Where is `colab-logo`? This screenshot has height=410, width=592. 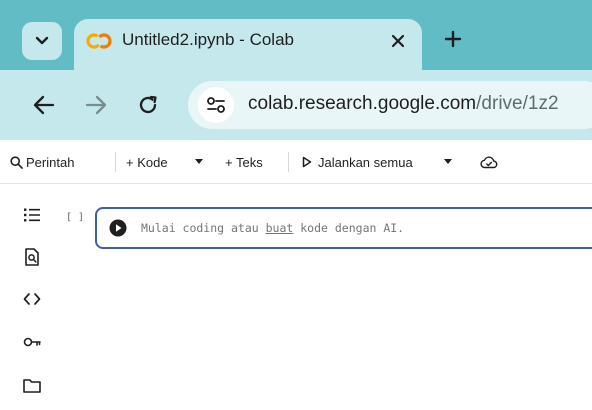
colab-logo is located at coordinates (99, 41).